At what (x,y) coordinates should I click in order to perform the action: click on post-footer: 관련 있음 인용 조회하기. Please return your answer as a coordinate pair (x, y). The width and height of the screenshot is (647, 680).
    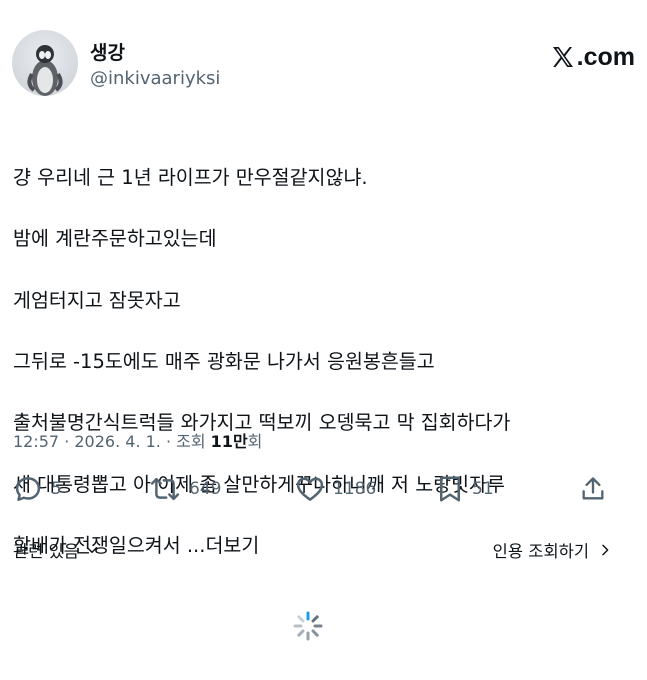
    Looking at the image, I should click on (313, 551).